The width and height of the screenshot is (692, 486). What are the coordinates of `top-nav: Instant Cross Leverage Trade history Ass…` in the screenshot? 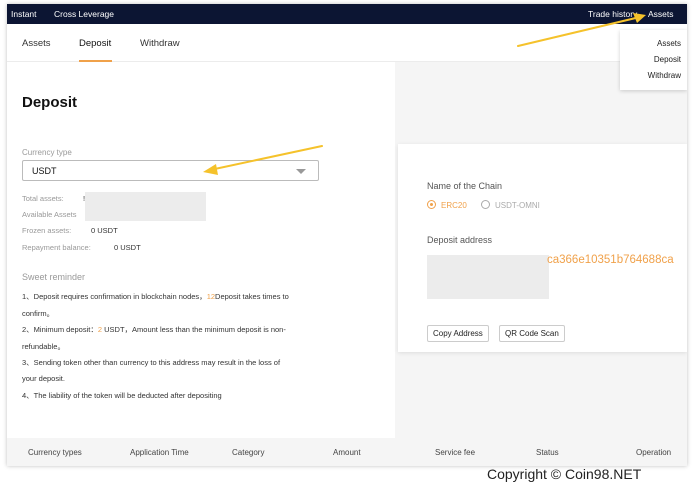 It's located at (347, 14).